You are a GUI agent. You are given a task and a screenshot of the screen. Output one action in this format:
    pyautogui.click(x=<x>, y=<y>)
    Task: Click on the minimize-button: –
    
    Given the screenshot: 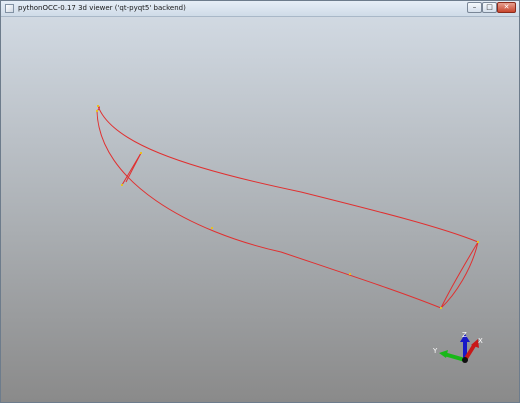 What is the action you would take?
    pyautogui.click(x=474, y=7)
    